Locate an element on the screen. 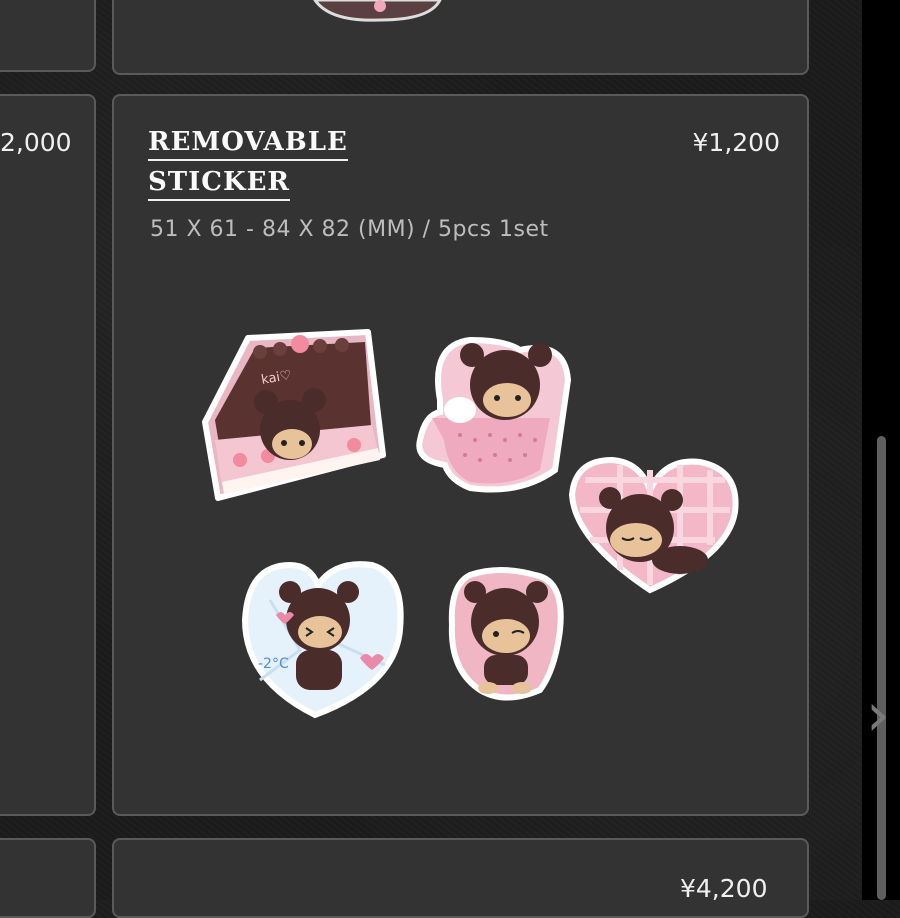  winking-bear-sticker is located at coordinates (506, 634).